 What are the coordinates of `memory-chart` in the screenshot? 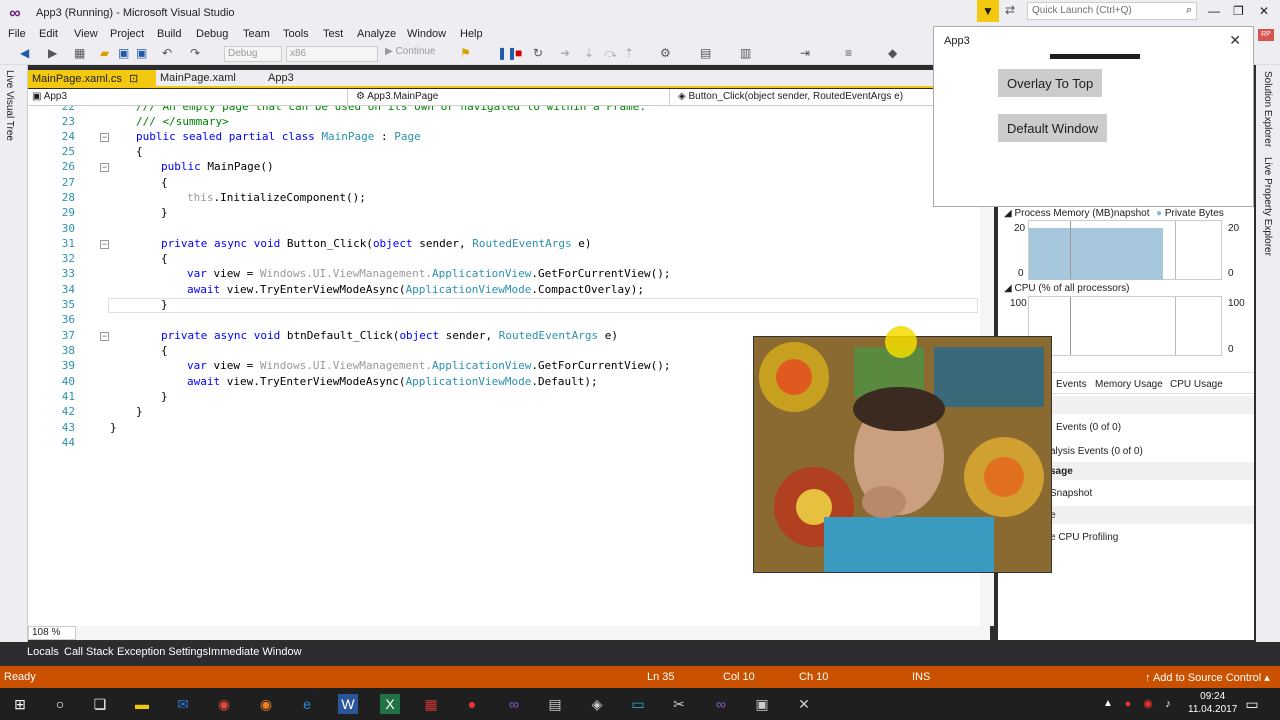 It's located at (1125, 250).